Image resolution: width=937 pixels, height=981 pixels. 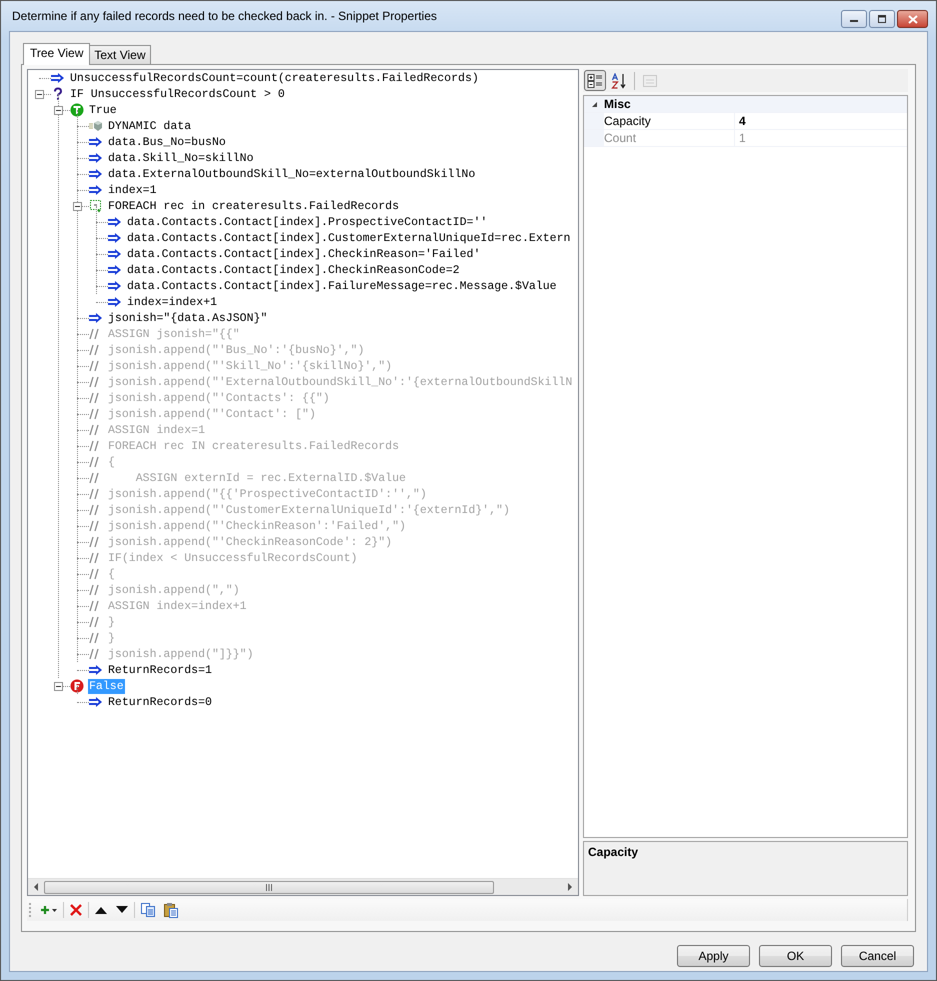 I want to click on false-branch-icon, so click(x=77, y=686).